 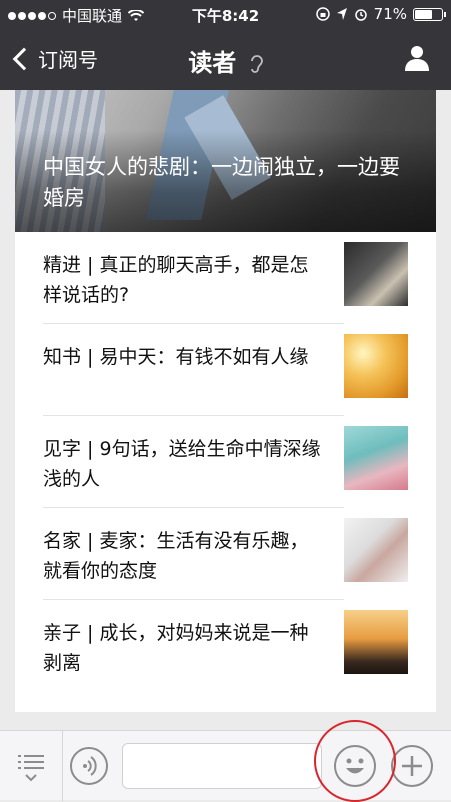 I want to click on list-item: 见字 | 9句话，送给生命中情深缘浅的人, so click(x=225, y=462).